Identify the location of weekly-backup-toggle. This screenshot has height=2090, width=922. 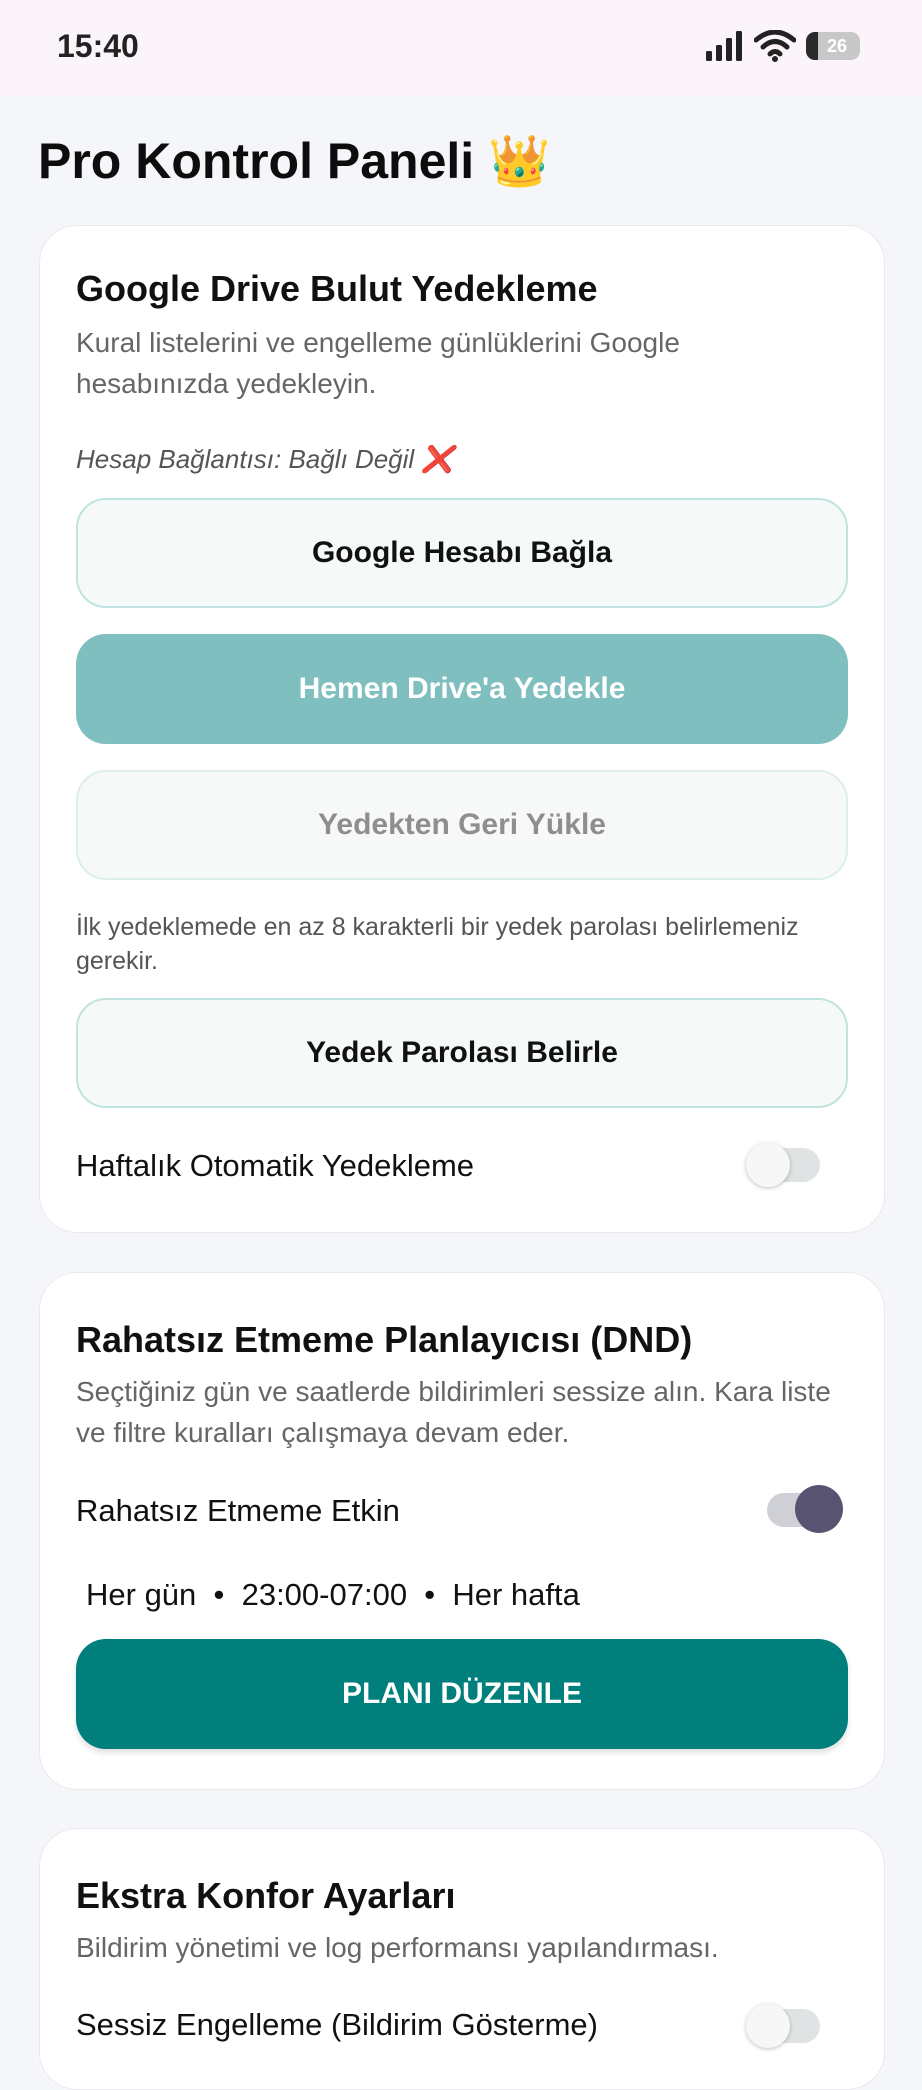
(783, 1165).